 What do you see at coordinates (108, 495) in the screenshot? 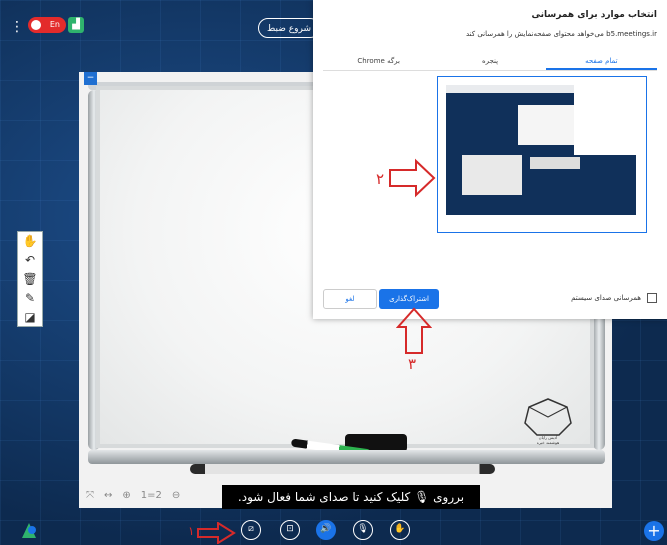
I see `fit-width-icon: ↔` at bounding box center [108, 495].